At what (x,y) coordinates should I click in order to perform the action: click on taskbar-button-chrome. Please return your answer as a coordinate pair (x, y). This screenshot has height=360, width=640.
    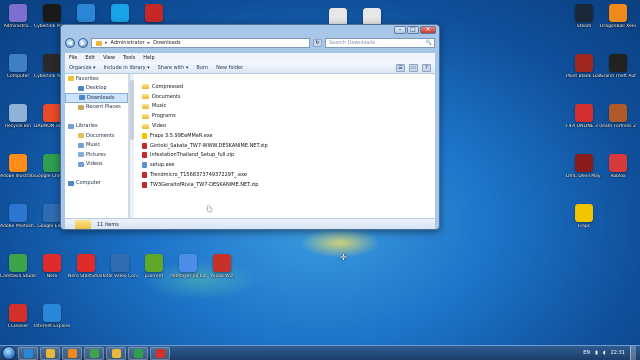
    Looking at the image, I should click on (138, 353).